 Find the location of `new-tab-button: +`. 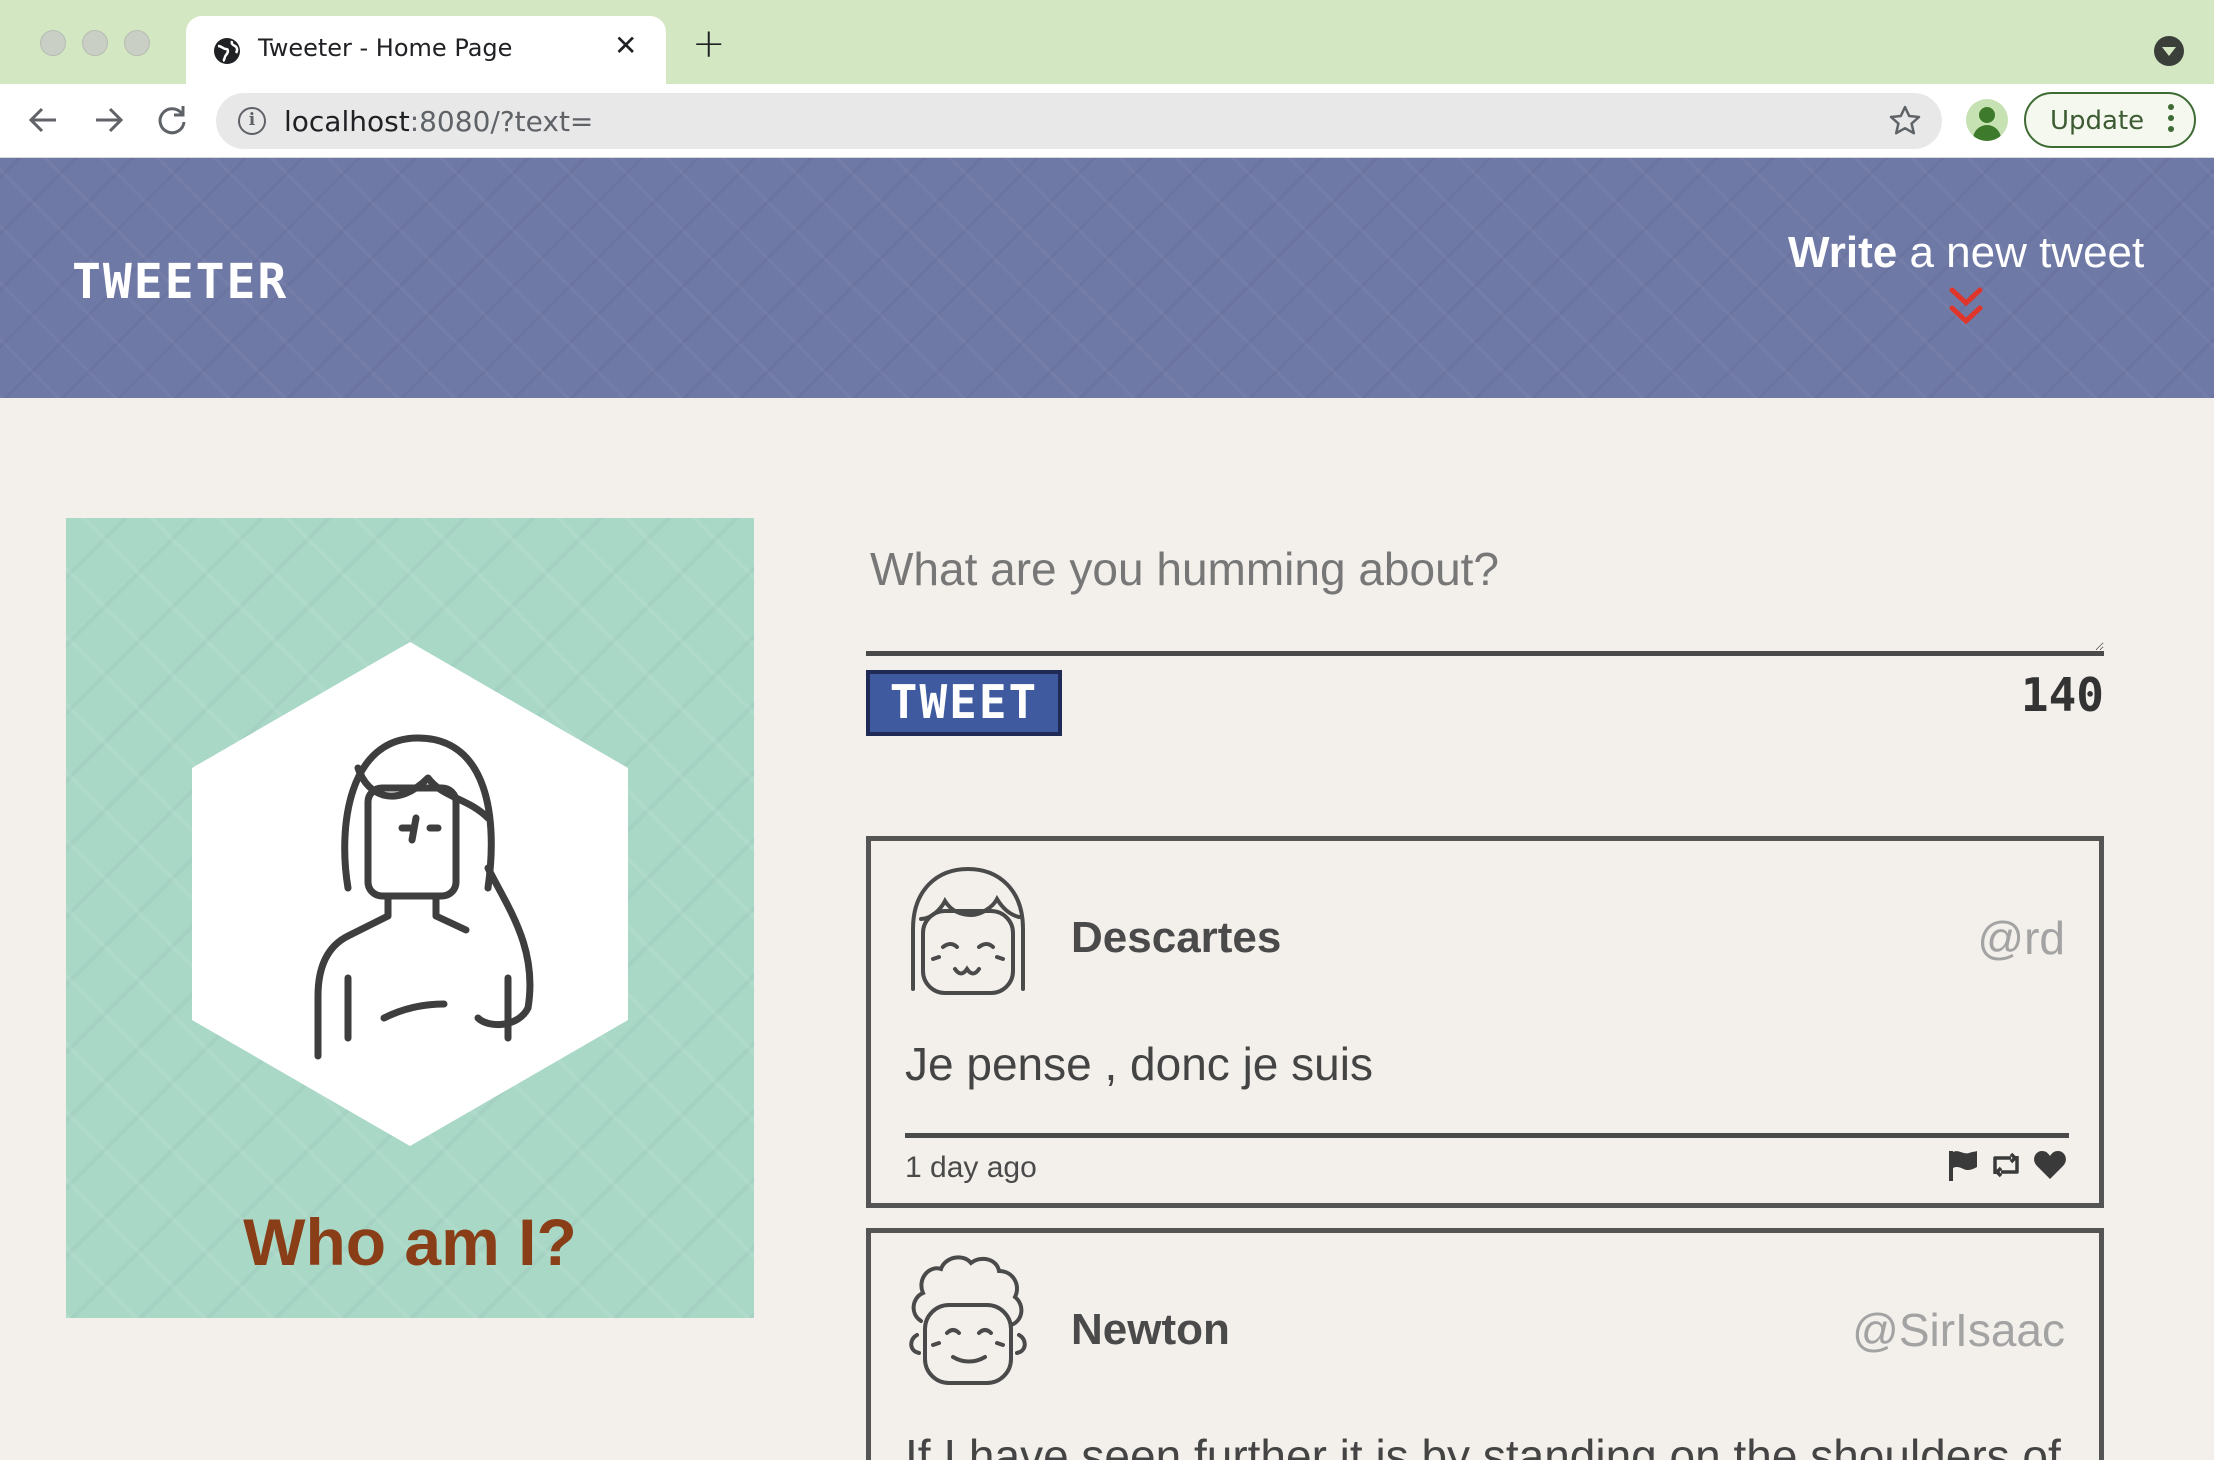

new-tab-button: + is located at coordinates (709, 44).